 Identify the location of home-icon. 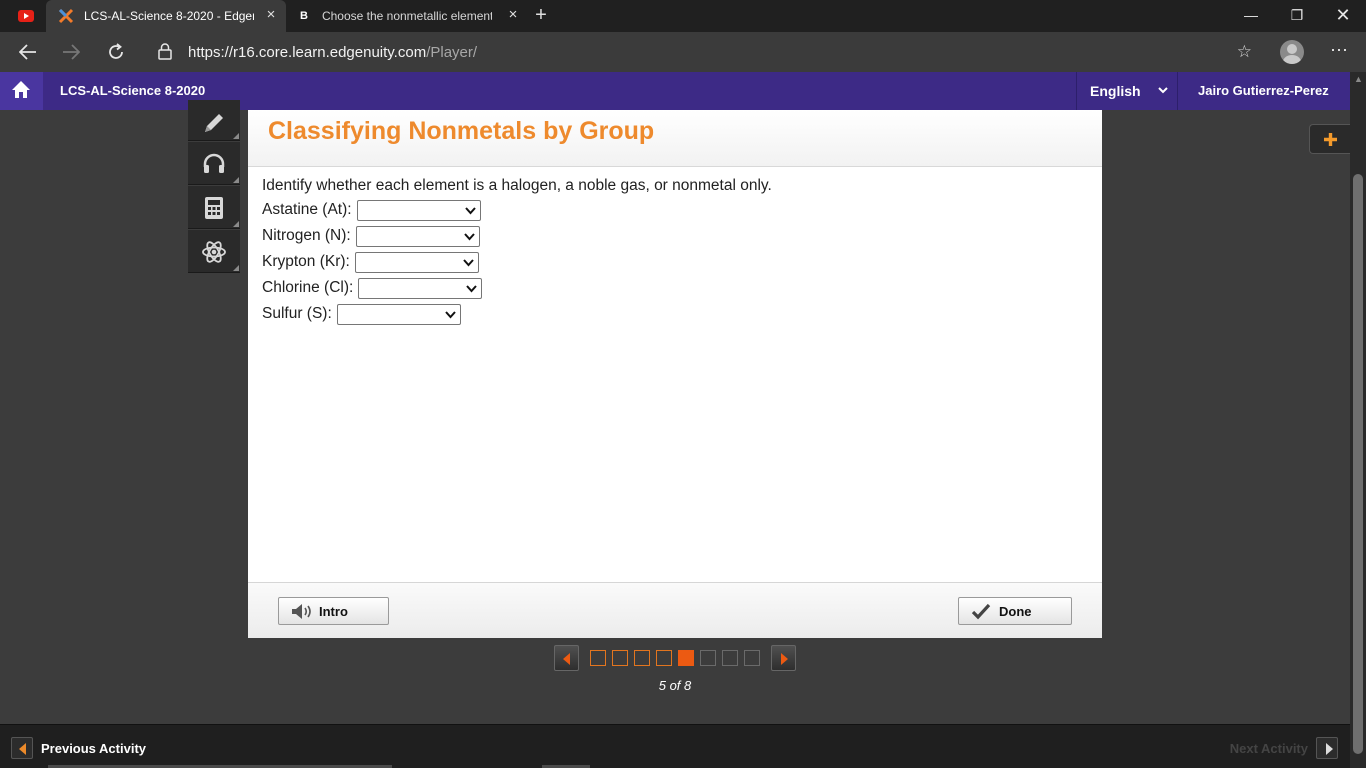
(21, 89).